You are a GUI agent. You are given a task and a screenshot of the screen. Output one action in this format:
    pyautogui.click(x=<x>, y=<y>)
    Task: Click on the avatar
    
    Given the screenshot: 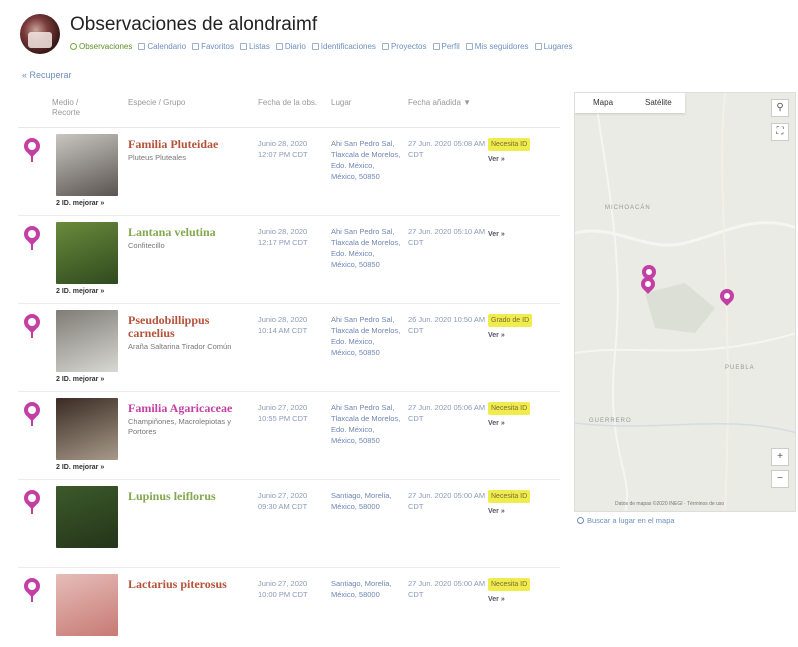 What is the action you would take?
    pyautogui.click(x=40, y=34)
    